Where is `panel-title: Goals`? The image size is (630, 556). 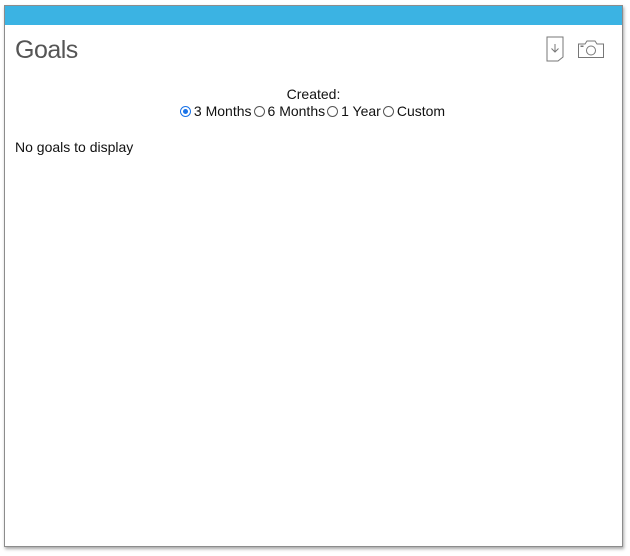 panel-title: Goals is located at coordinates (46, 50).